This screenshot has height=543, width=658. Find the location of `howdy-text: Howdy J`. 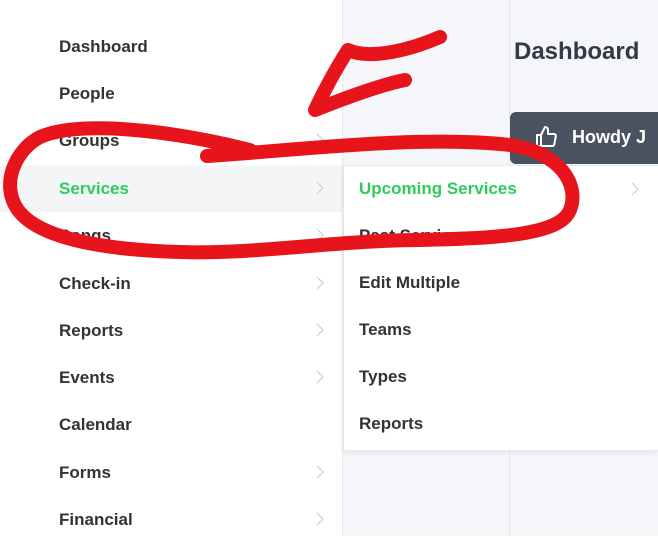

howdy-text: Howdy J is located at coordinates (609, 137).